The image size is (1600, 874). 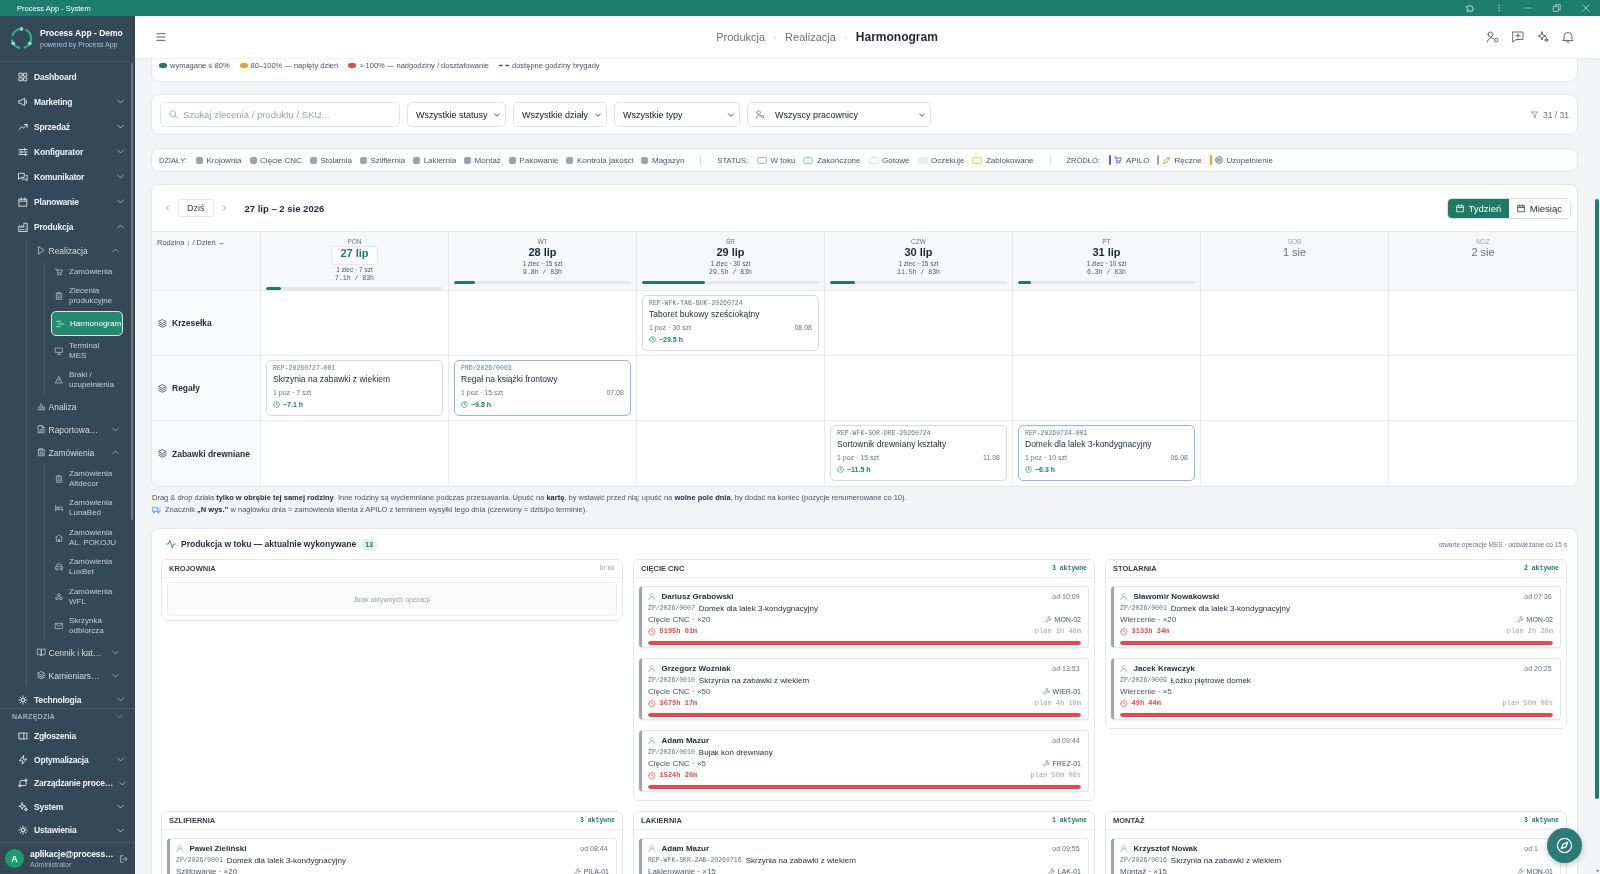 What do you see at coordinates (810, 37) in the screenshot?
I see `breadcrumb-link: Realizacja` at bounding box center [810, 37].